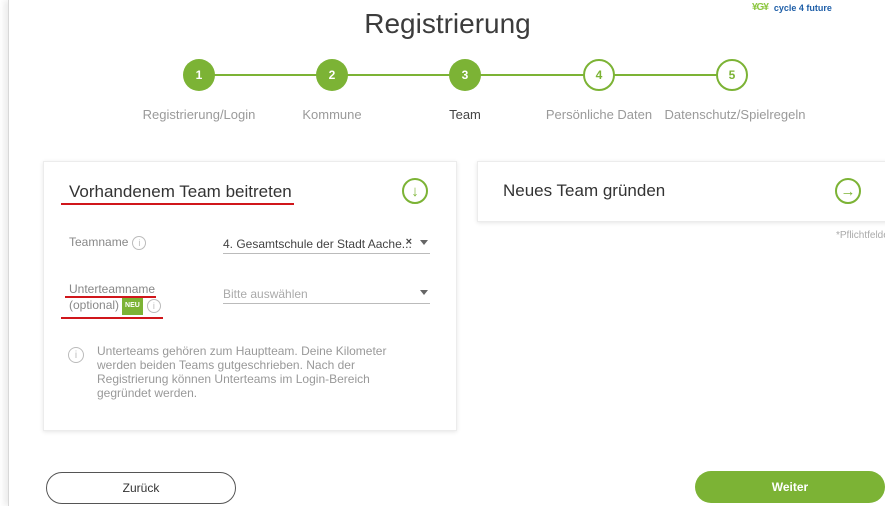 The height and width of the screenshot is (506, 885). What do you see at coordinates (332, 114) in the screenshot?
I see `step-2-label: Kommune` at bounding box center [332, 114].